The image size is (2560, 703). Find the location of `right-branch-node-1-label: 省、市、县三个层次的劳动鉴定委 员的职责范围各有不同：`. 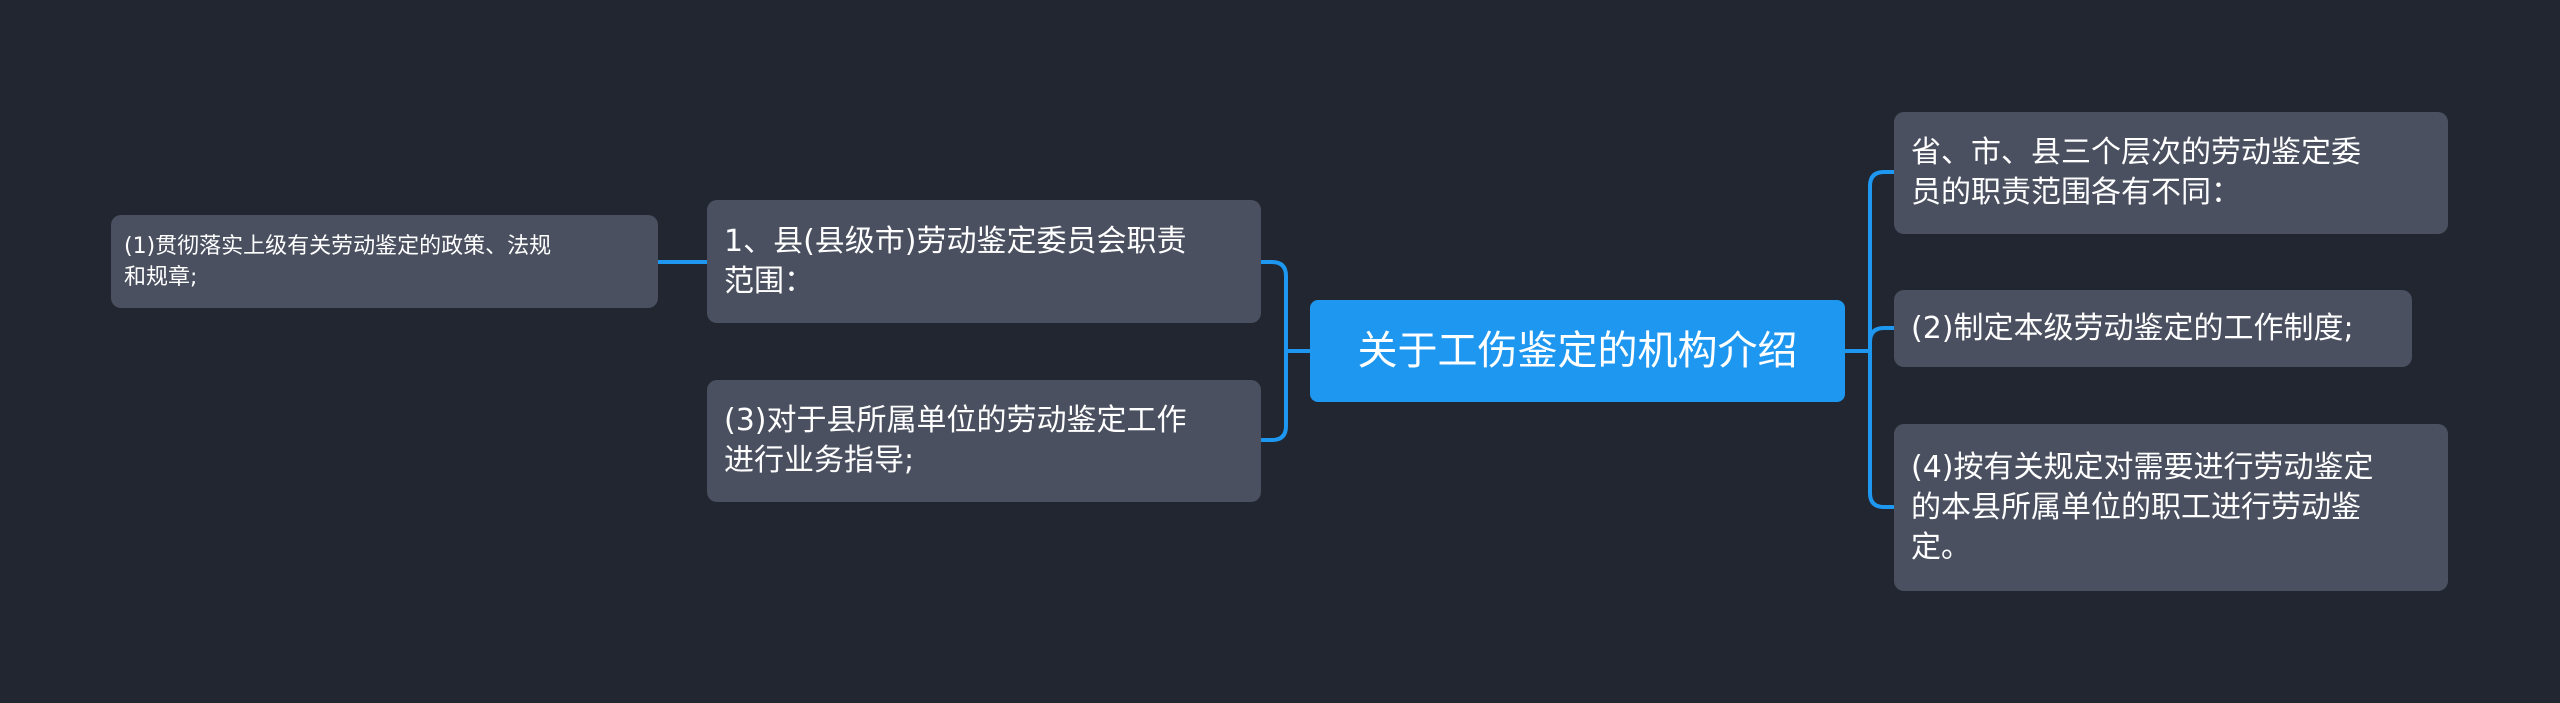

right-branch-node-1-label: 省、市、县三个层次的劳动鉴定委 员的职责范围各有不同： is located at coordinates (2136, 172).